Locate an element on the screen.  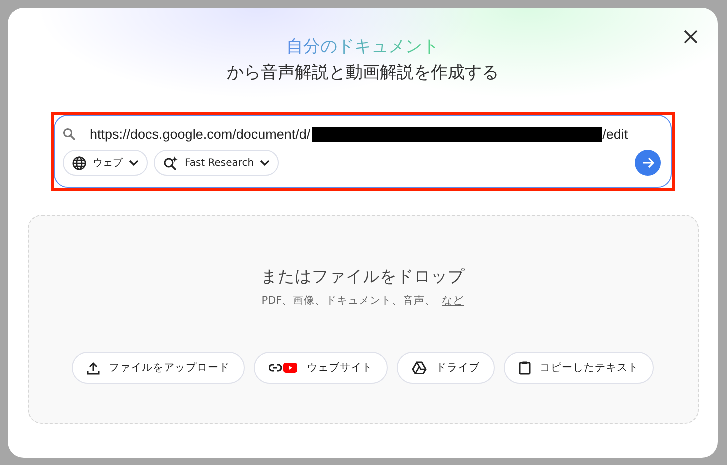
source-button: ウェブサイト is located at coordinates (321, 368).